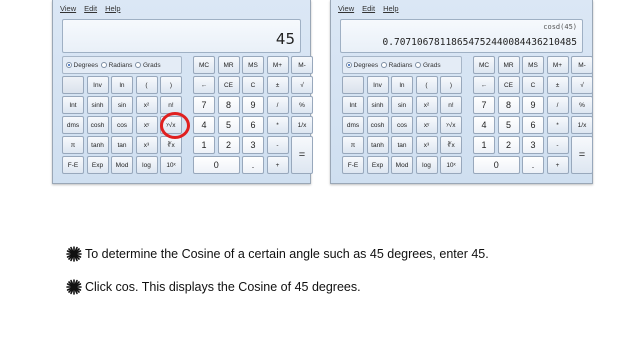 The image size is (640, 360). What do you see at coordinates (122, 165) in the screenshot?
I see `key-mod: Mod` at bounding box center [122, 165].